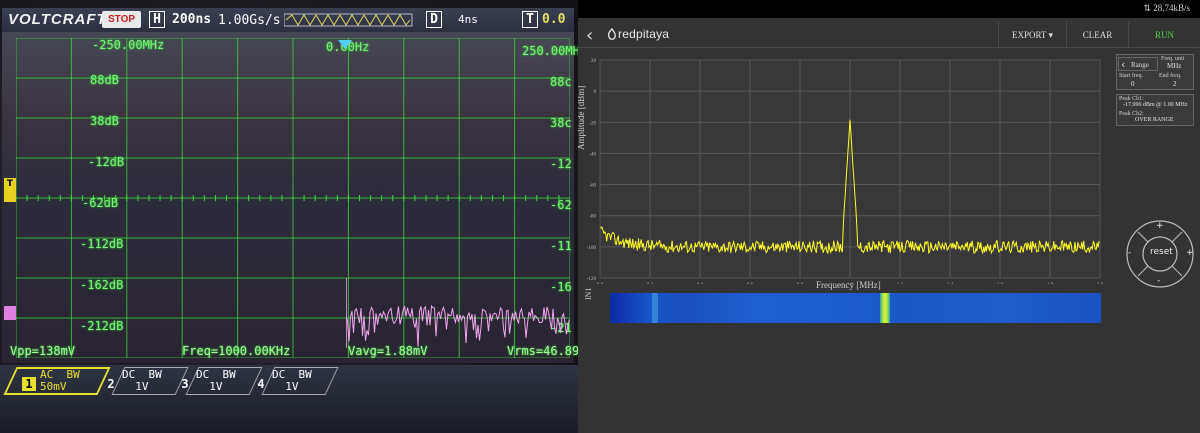 The height and width of the screenshot is (433, 1200). I want to click on scope-delay-prefix: D, so click(434, 19).